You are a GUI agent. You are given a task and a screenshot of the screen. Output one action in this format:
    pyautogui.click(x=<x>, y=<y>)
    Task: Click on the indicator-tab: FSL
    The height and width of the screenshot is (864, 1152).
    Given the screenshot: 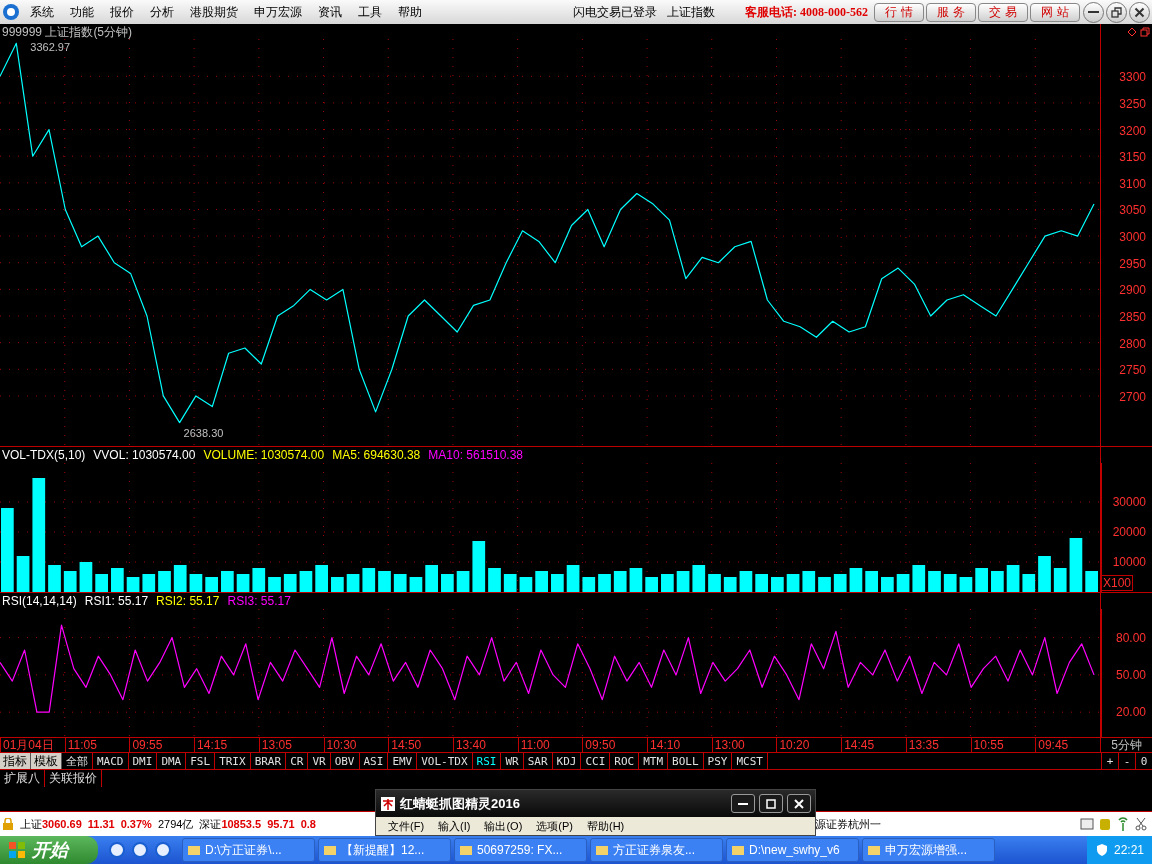 What is the action you would take?
    pyautogui.click(x=201, y=761)
    